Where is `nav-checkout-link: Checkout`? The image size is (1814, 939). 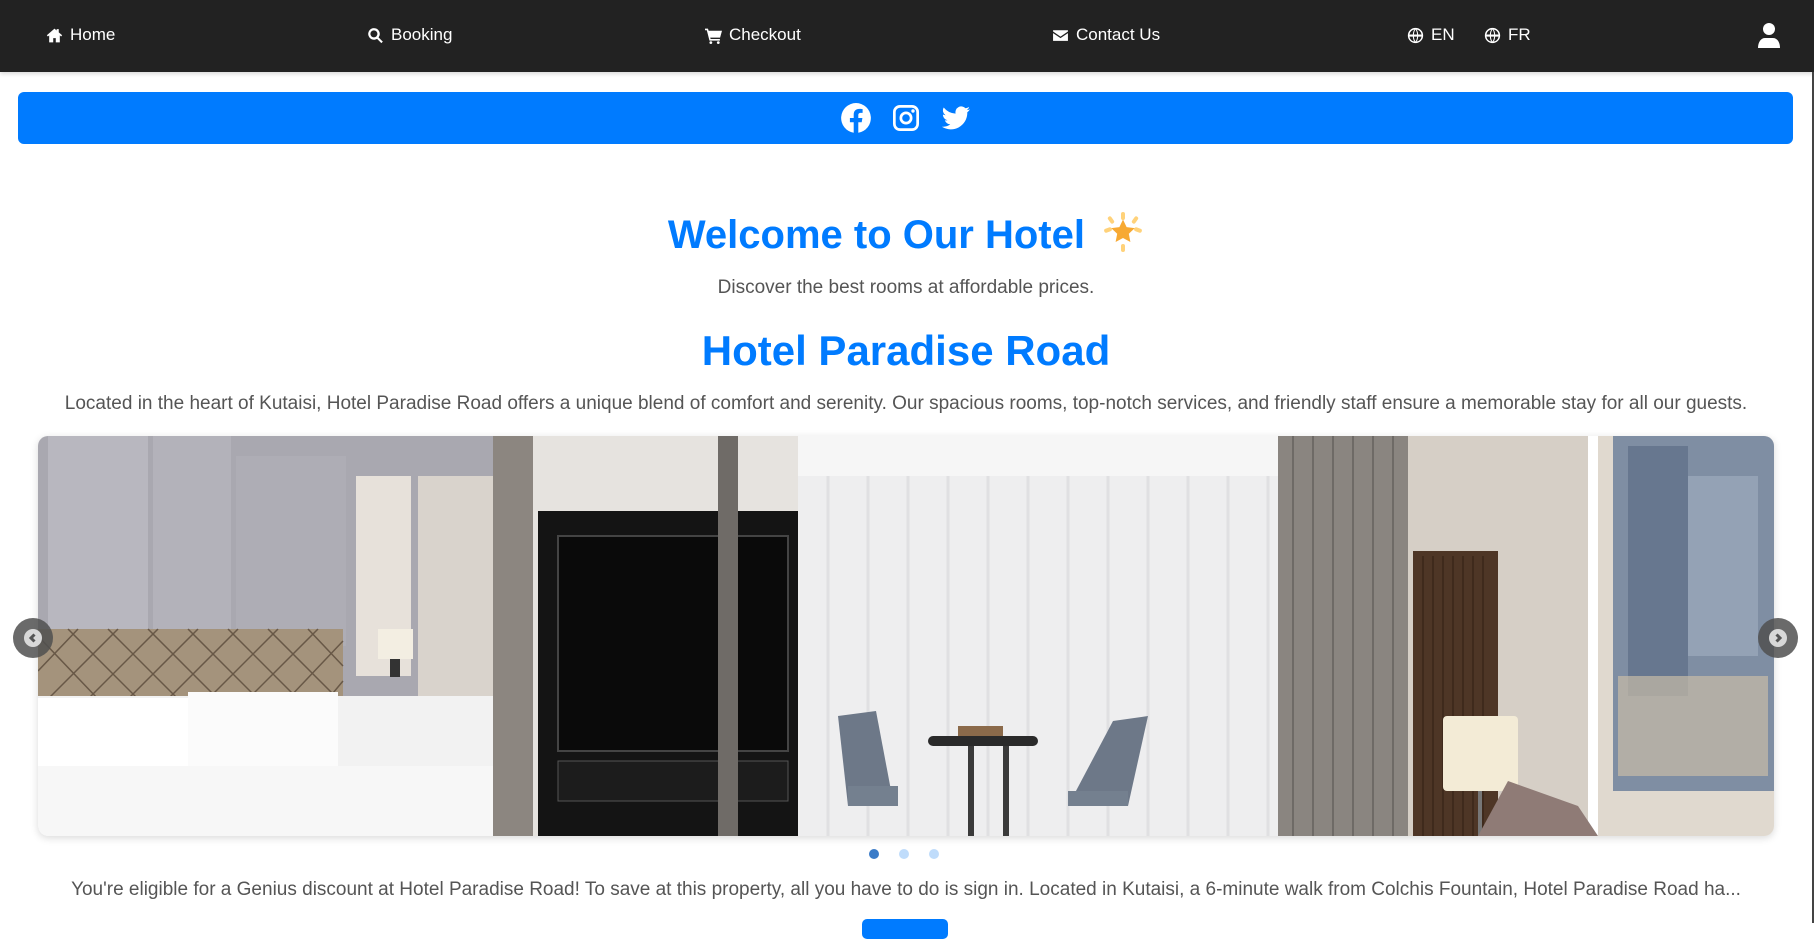 nav-checkout-link: Checkout is located at coordinates (753, 35).